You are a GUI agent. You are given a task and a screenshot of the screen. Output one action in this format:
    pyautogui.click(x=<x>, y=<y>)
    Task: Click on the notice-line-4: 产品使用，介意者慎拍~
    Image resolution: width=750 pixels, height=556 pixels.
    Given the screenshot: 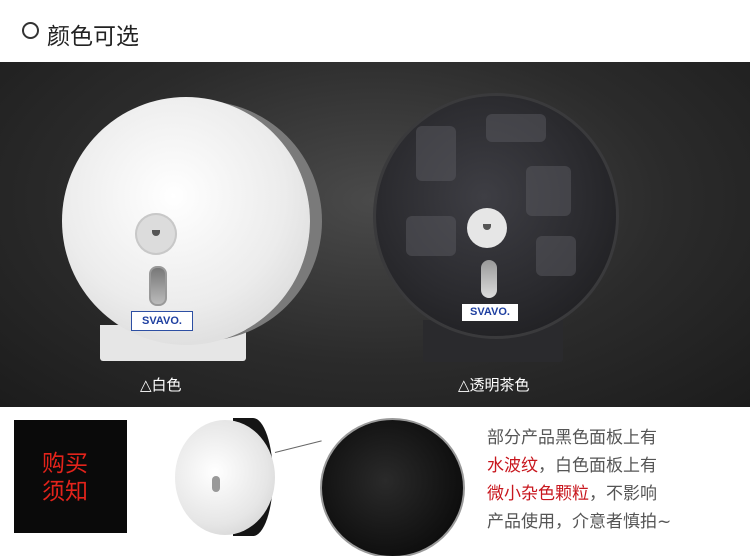 What is the action you would take?
    pyautogui.click(x=579, y=522)
    